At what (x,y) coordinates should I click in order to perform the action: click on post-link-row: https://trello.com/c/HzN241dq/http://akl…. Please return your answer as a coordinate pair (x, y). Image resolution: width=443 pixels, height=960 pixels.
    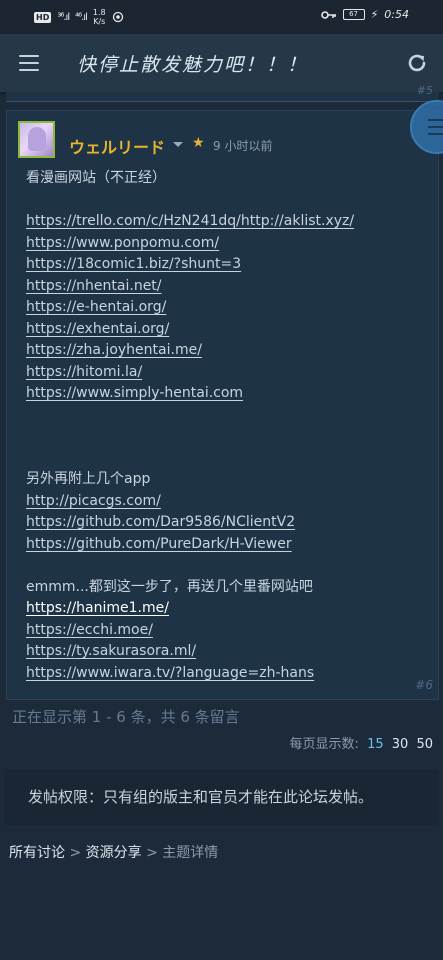
    Looking at the image, I should click on (228, 222).